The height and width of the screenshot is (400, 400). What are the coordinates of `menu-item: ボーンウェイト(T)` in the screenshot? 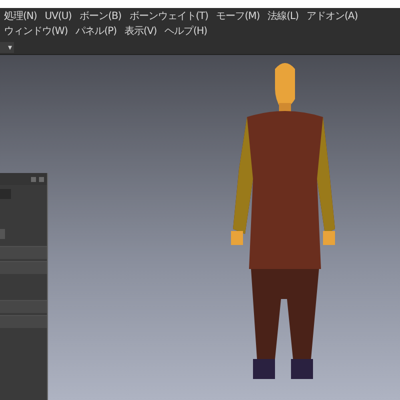 It's located at (168, 16).